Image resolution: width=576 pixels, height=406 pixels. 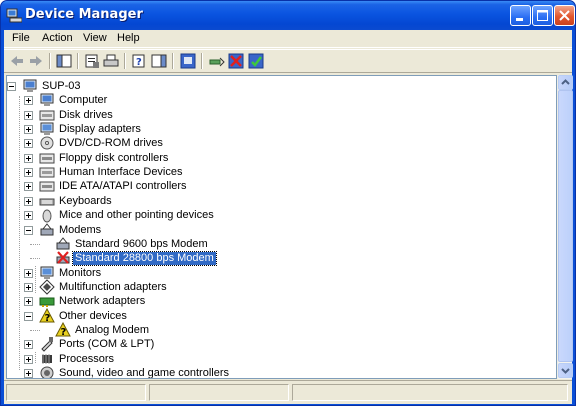 I want to click on tree-node: Monitors, so click(x=277, y=273).